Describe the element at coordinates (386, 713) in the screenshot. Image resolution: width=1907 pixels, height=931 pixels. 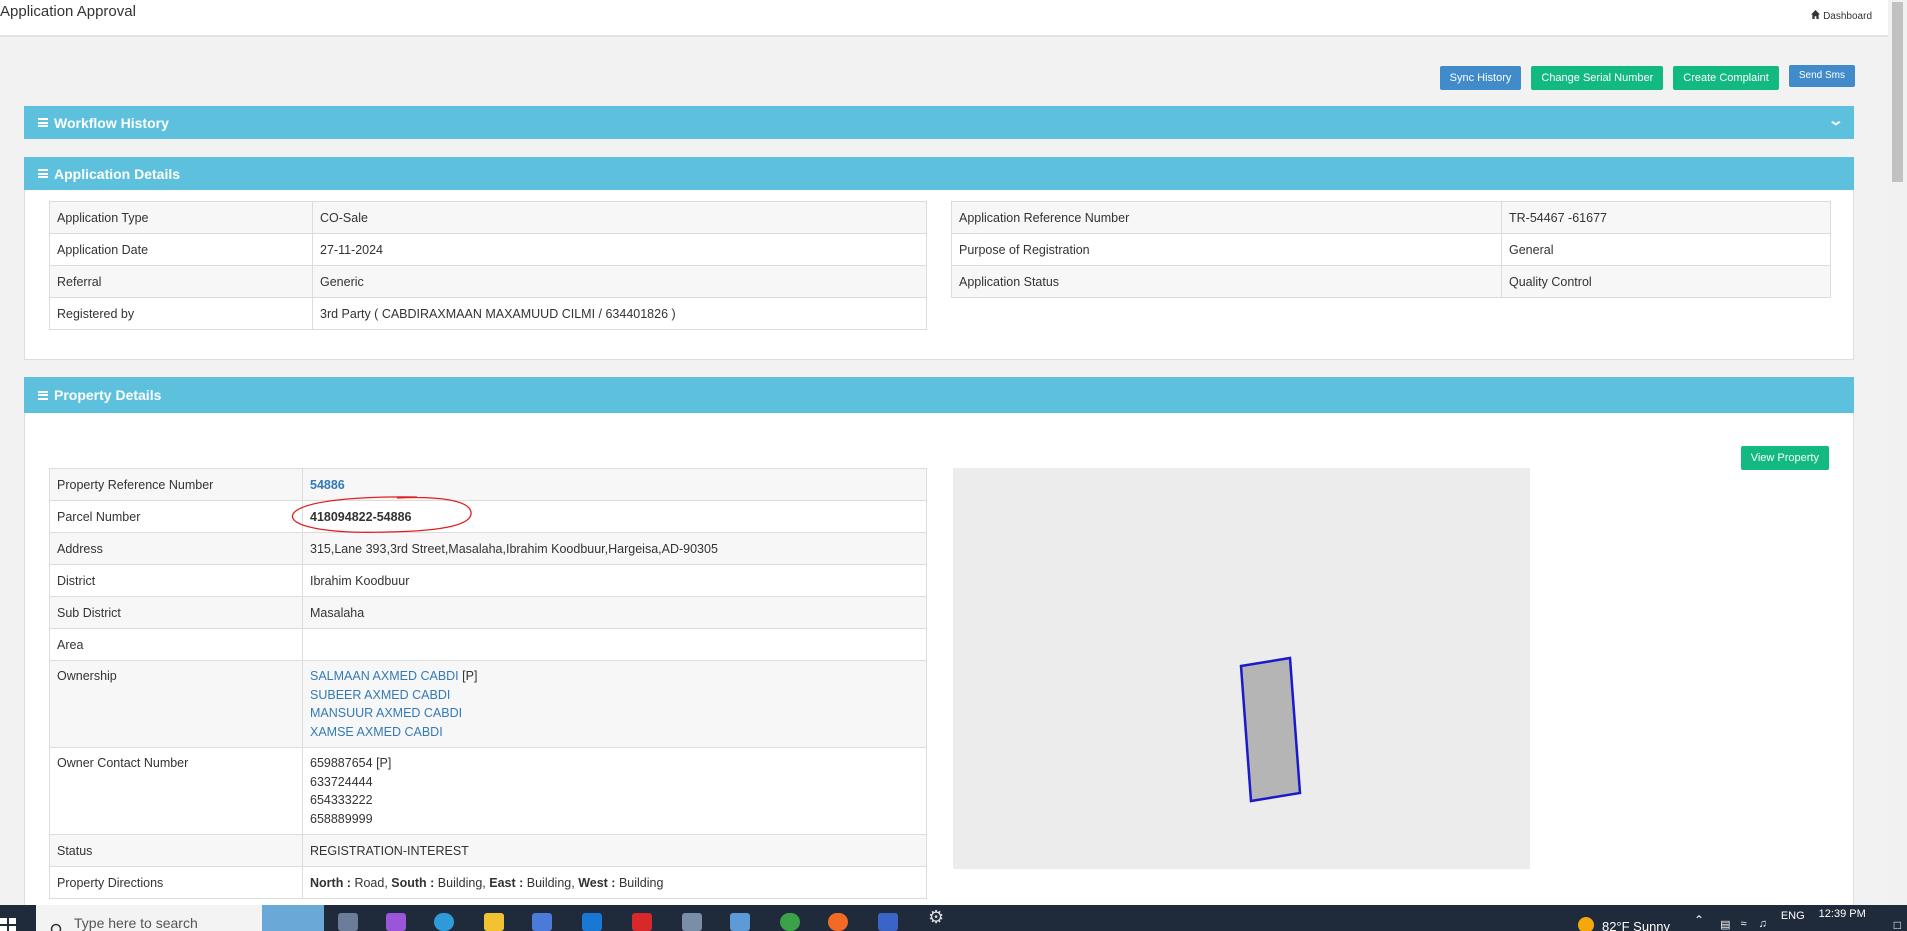
I see `owner-link: MANSUUR AXMED CABDI` at that location.